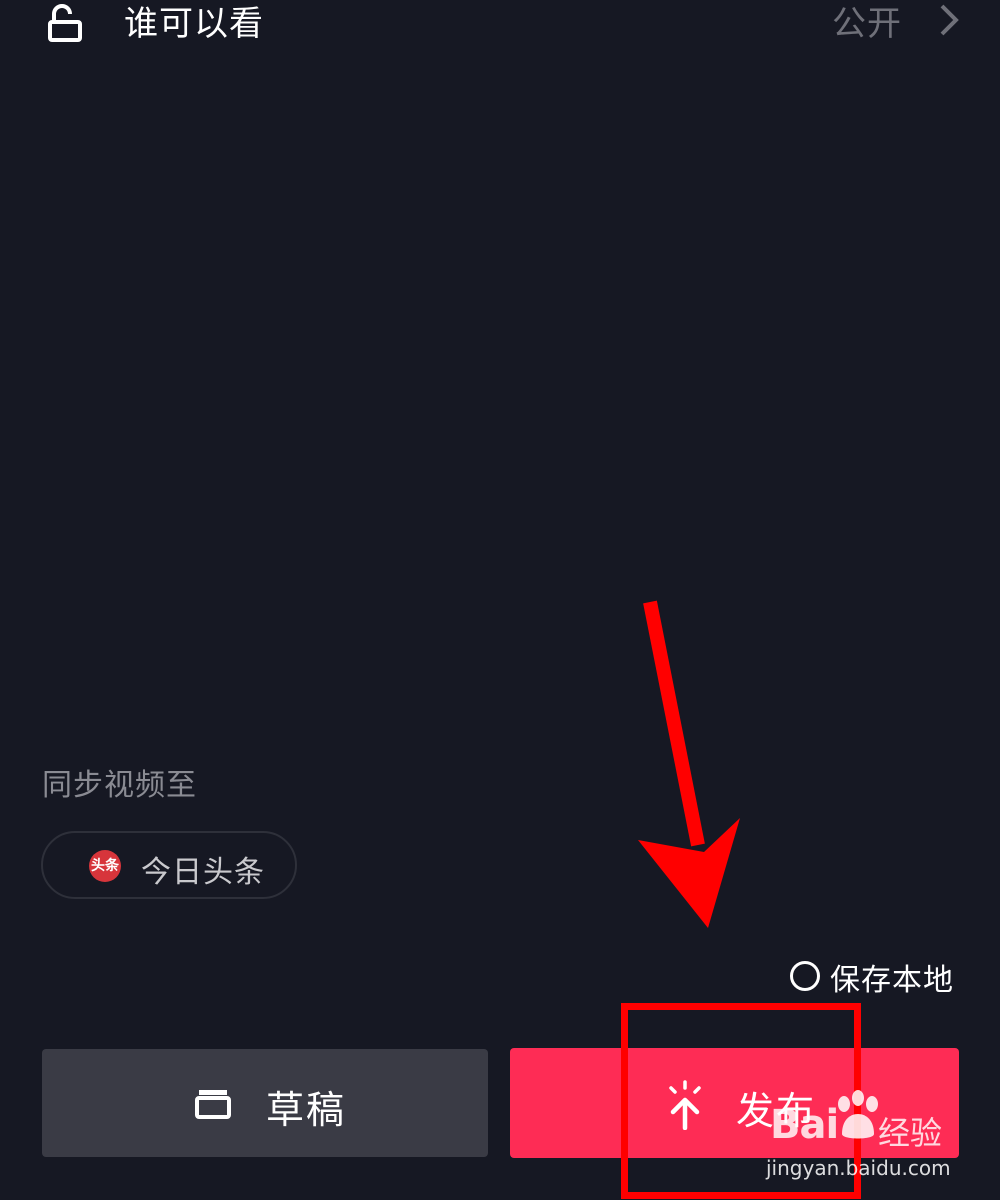 The height and width of the screenshot is (1200, 1000). I want to click on chevron-right-icon, so click(949, 20).